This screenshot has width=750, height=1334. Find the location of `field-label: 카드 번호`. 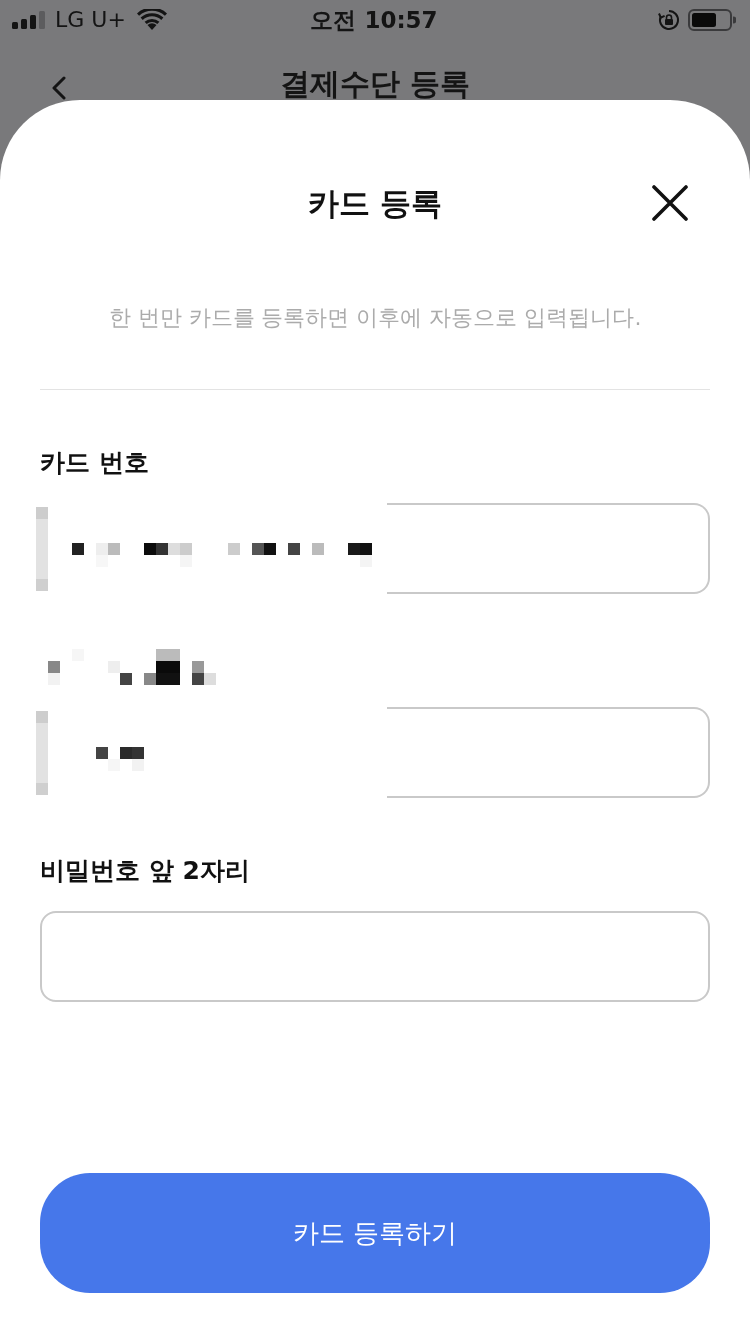

field-label: 카드 번호 is located at coordinates (94, 463).